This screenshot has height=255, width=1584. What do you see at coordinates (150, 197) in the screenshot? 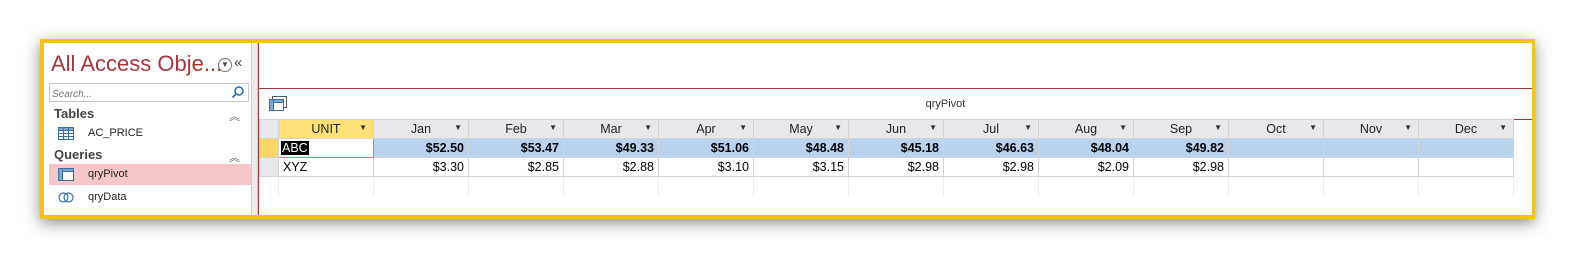
I see `nav-item-qrydata: qryData` at bounding box center [150, 197].